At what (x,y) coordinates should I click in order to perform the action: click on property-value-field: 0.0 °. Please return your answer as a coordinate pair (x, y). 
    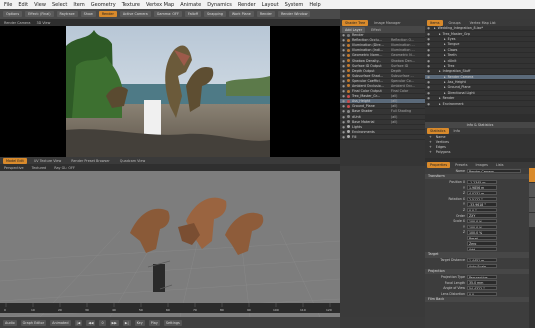
    Looking at the image, I should click on (482, 210).